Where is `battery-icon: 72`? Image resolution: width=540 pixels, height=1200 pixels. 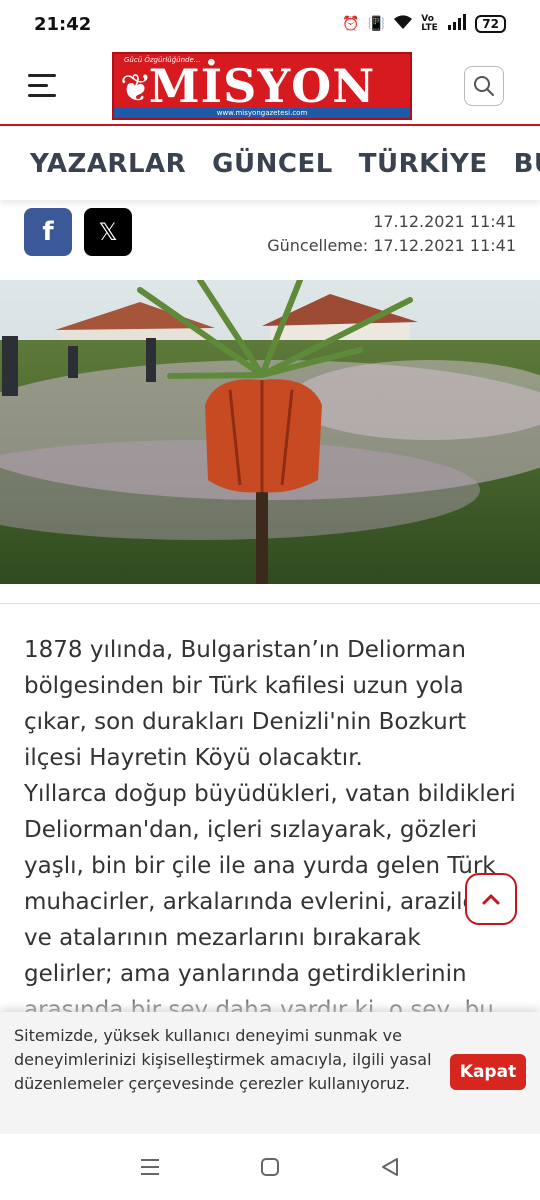
battery-icon: 72 is located at coordinates (490, 24).